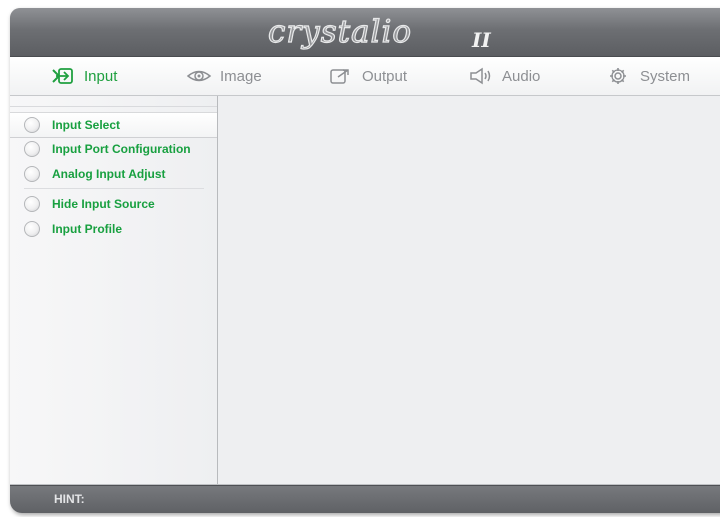 Image resolution: width=720 pixels, height=517 pixels. I want to click on speaker-icon, so click(481, 76).